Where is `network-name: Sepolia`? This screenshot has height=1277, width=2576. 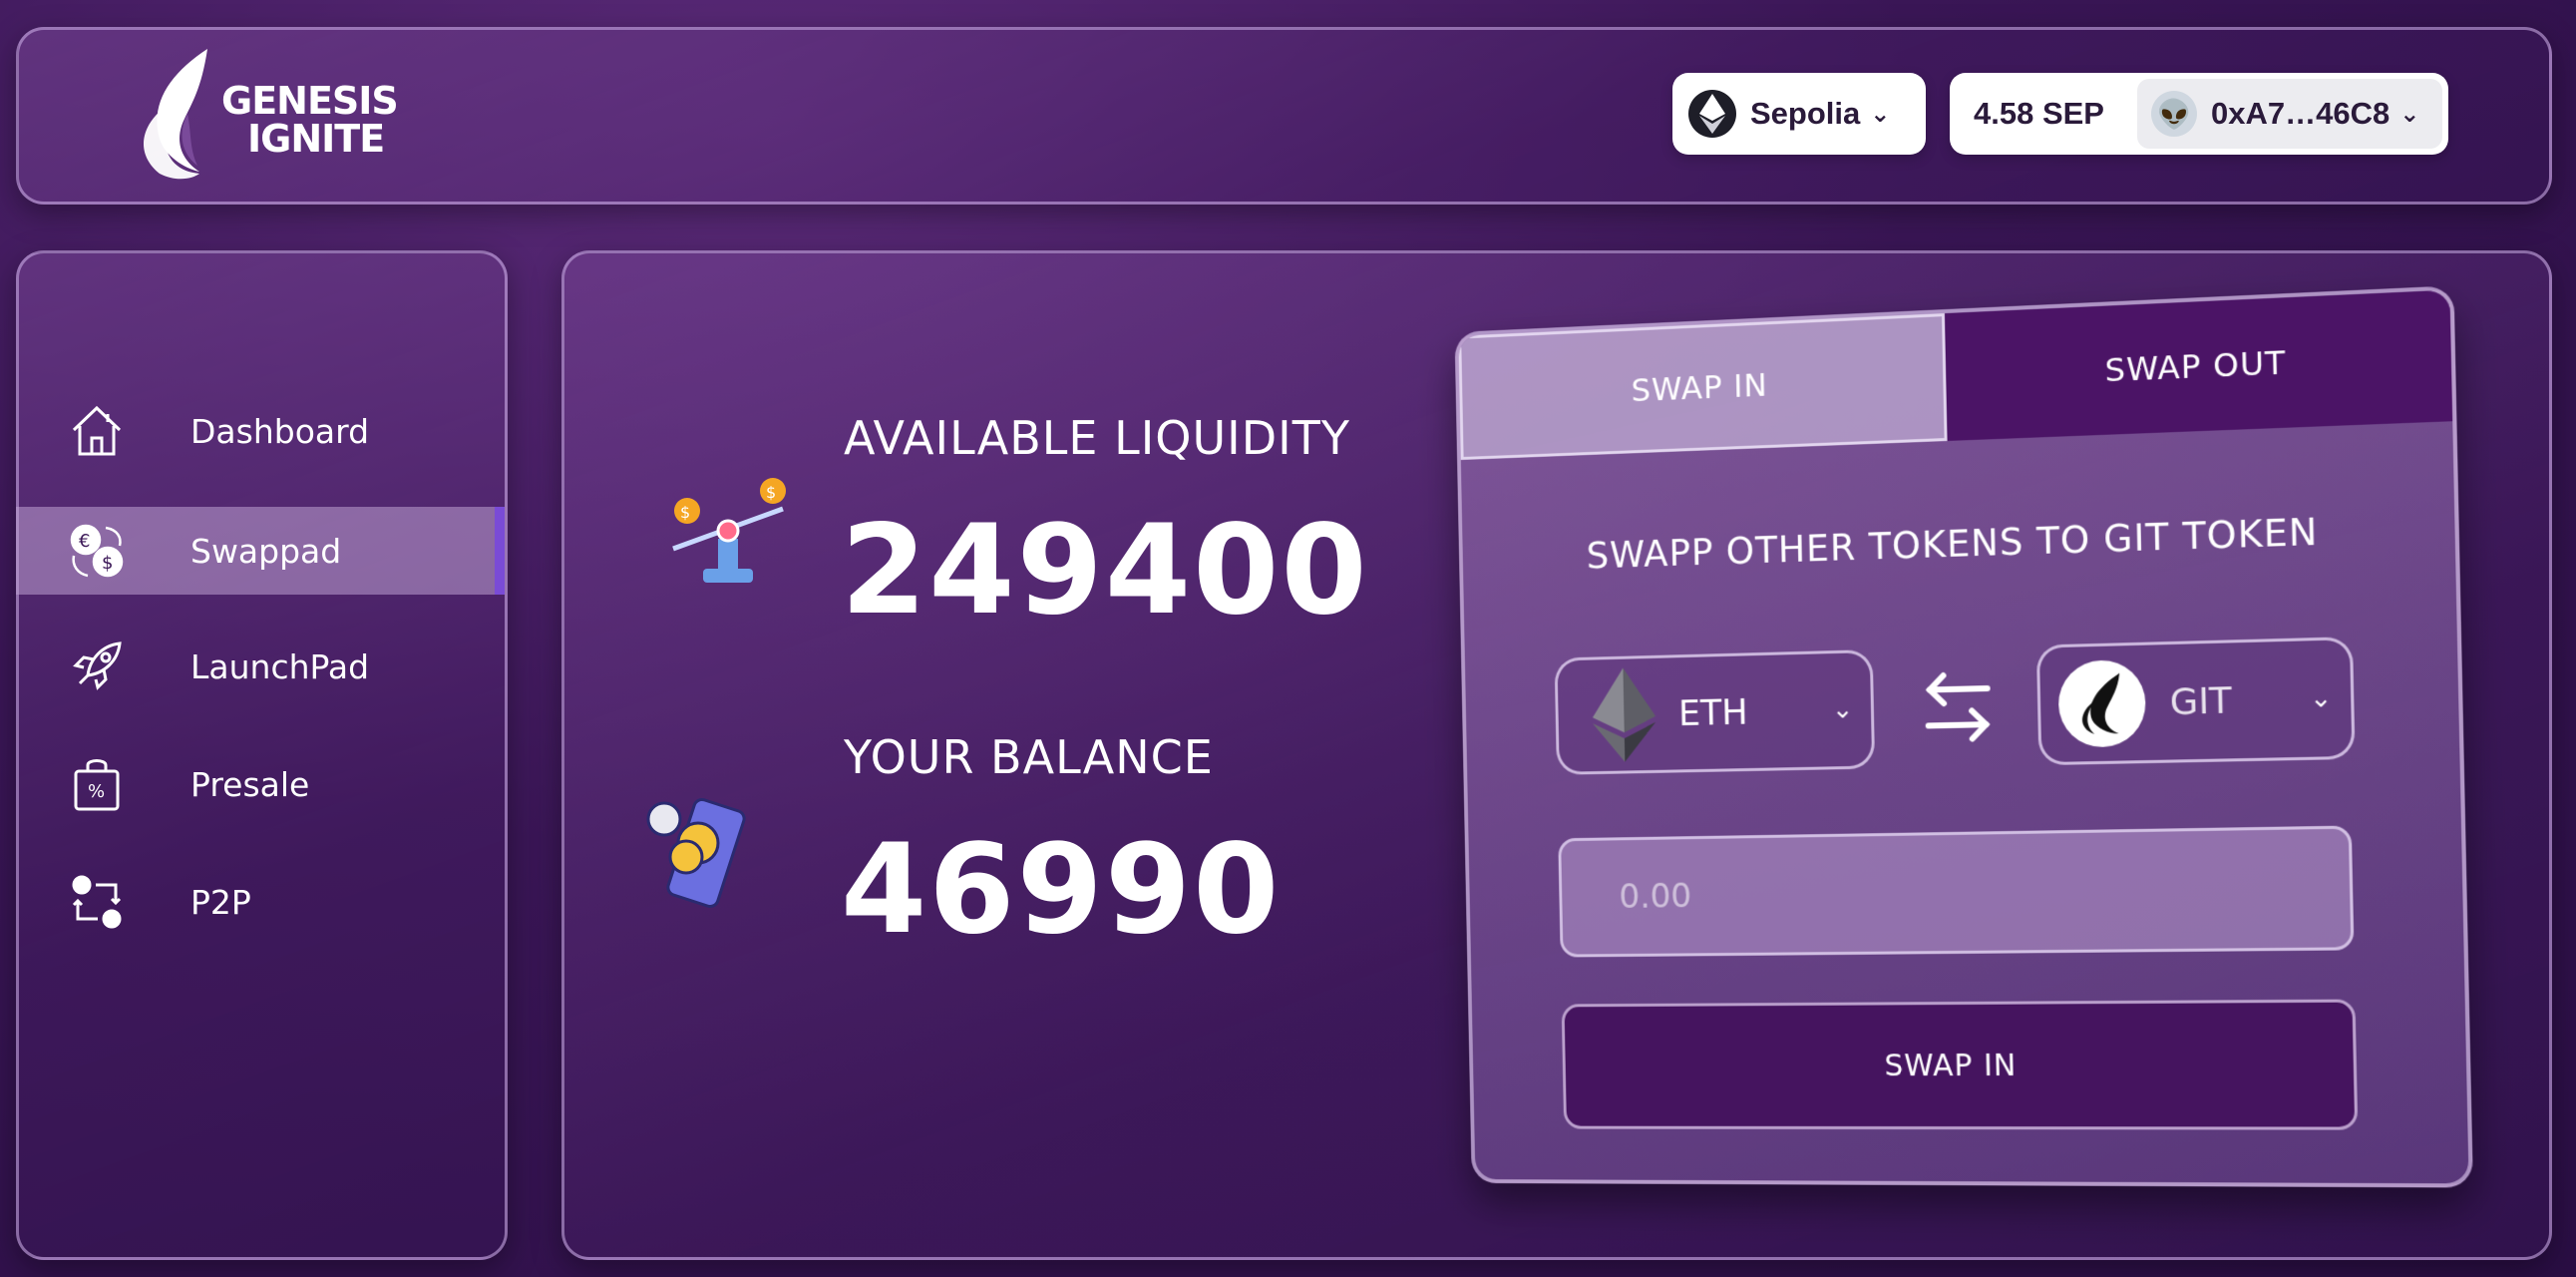
network-name: Sepolia is located at coordinates (1805, 114).